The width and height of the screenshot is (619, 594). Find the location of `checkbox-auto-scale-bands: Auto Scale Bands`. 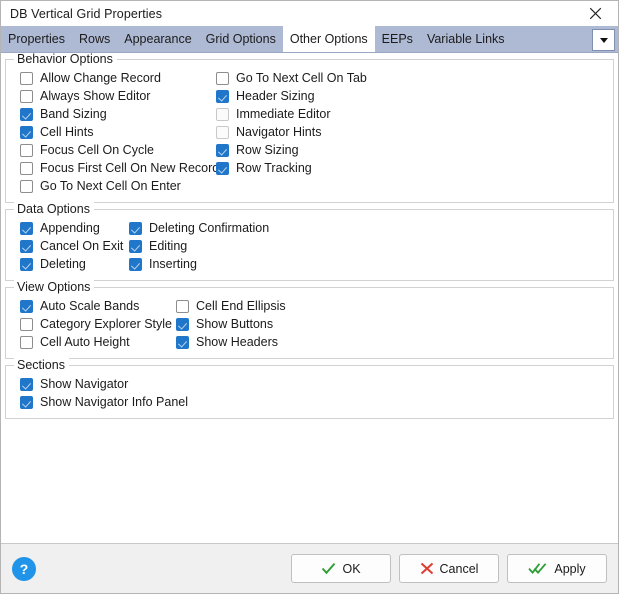

checkbox-auto-scale-bands: Auto Scale Bands is located at coordinates (79, 306).